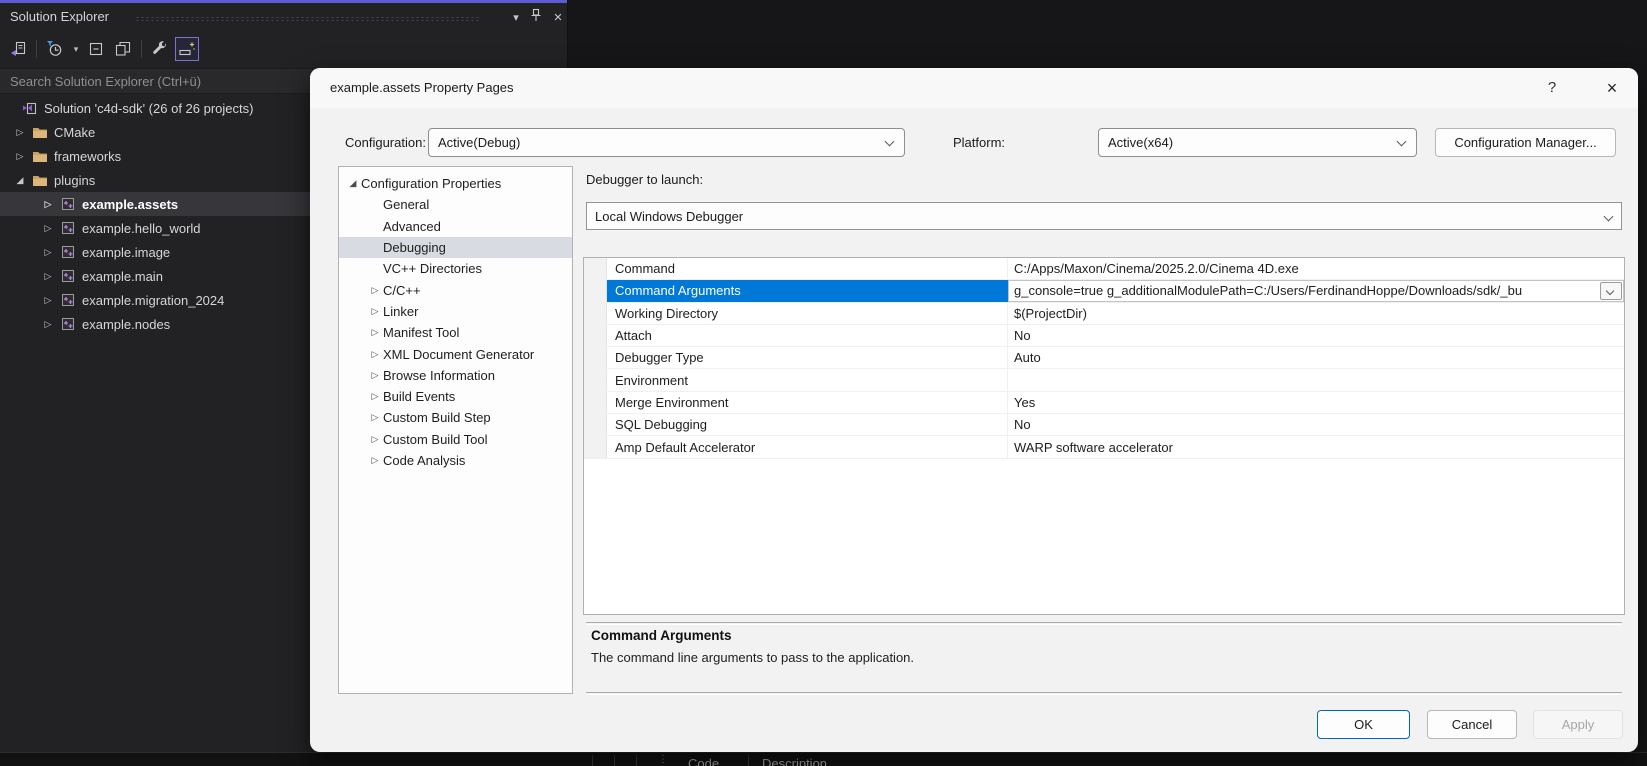 The image size is (1647, 766). Describe the element at coordinates (794, 761) in the screenshot. I see `error-list-column-description: Description` at that location.